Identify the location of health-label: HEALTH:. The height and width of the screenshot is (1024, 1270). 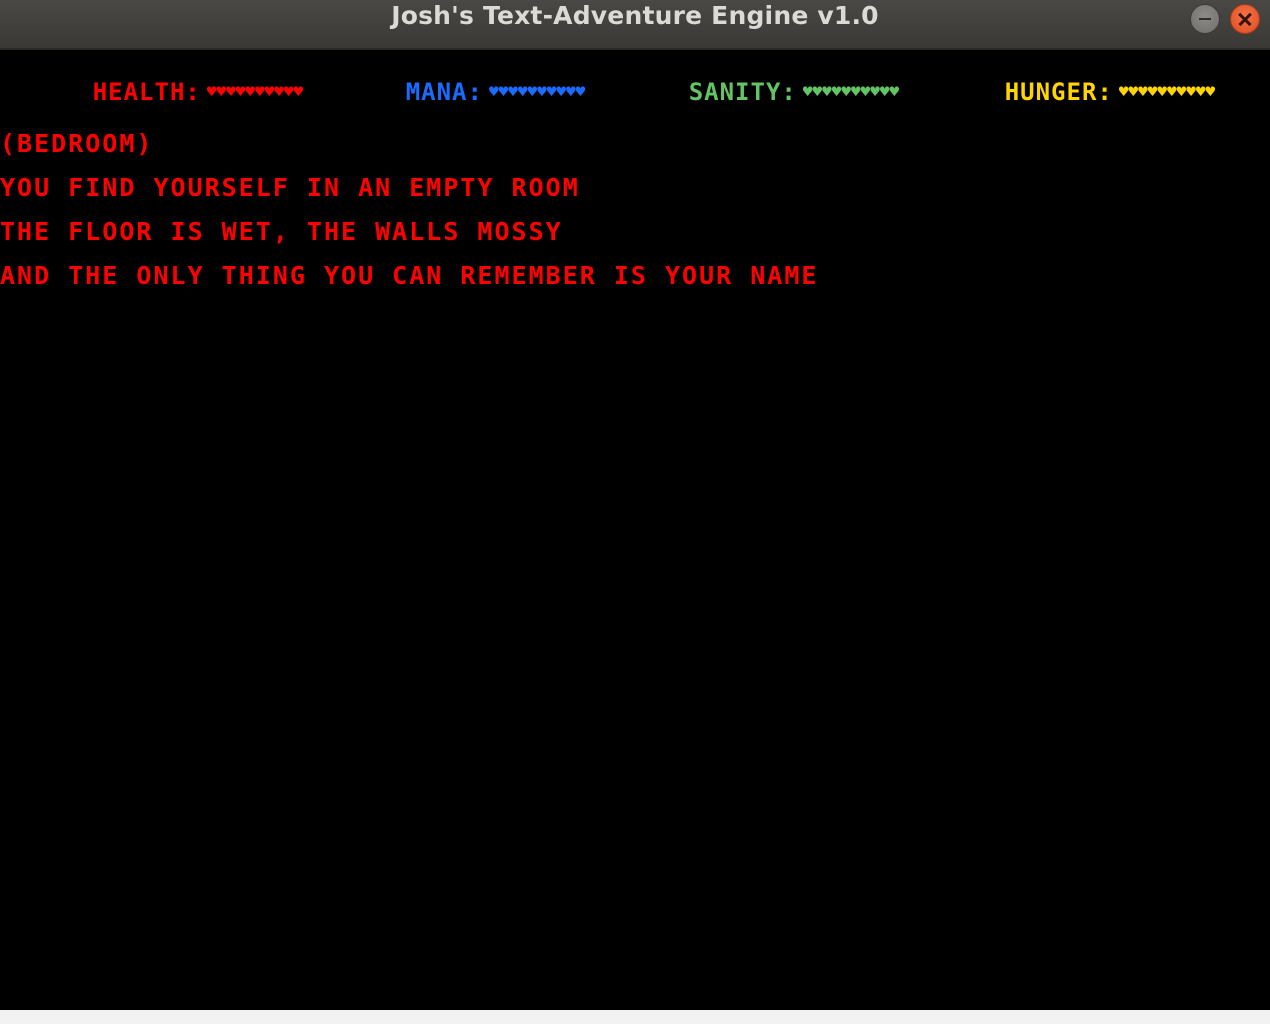
(146, 92).